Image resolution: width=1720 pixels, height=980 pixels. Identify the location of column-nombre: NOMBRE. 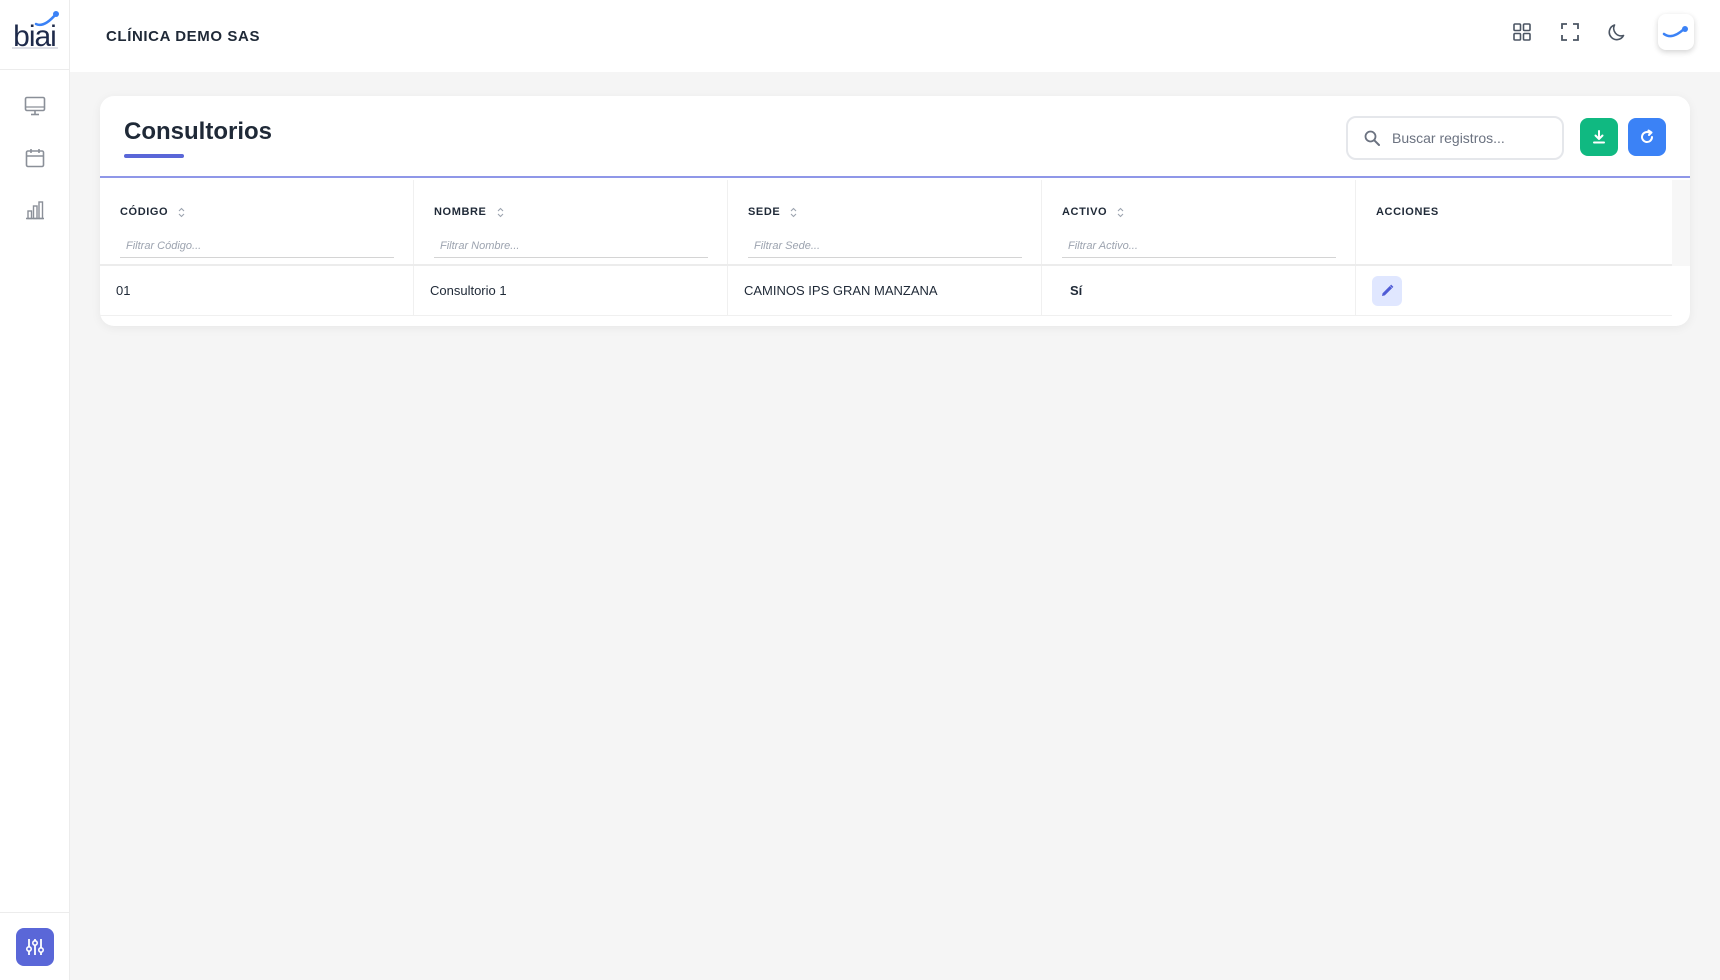
(571, 222).